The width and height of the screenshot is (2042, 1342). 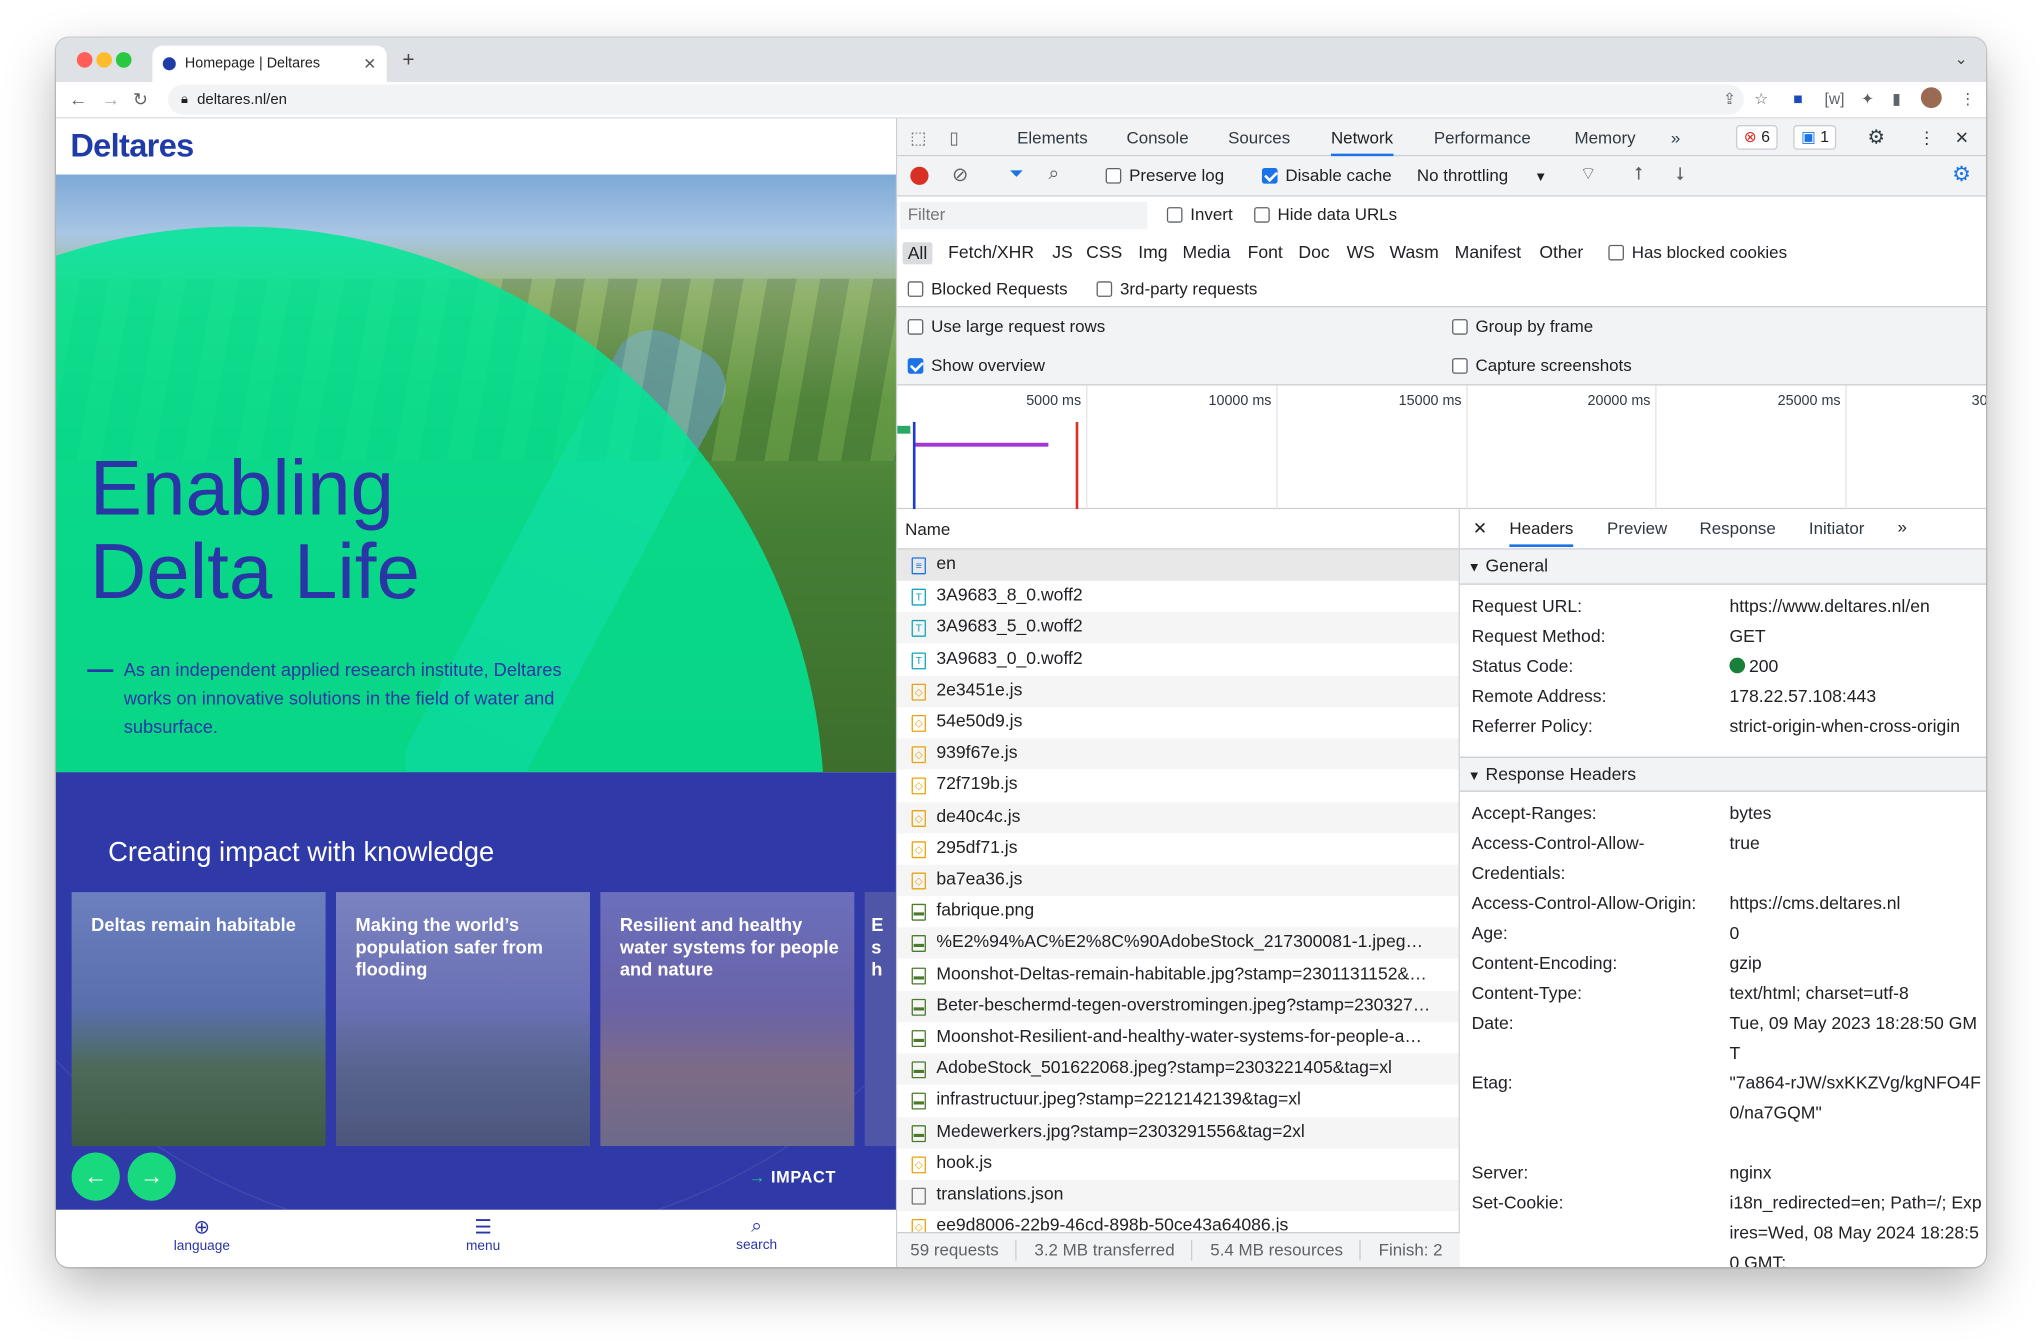 What do you see at coordinates (1178, 597) in the screenshot?
I see `request-row: T 3A9683_8_0.woff2` at bounding box center [1178, 597].